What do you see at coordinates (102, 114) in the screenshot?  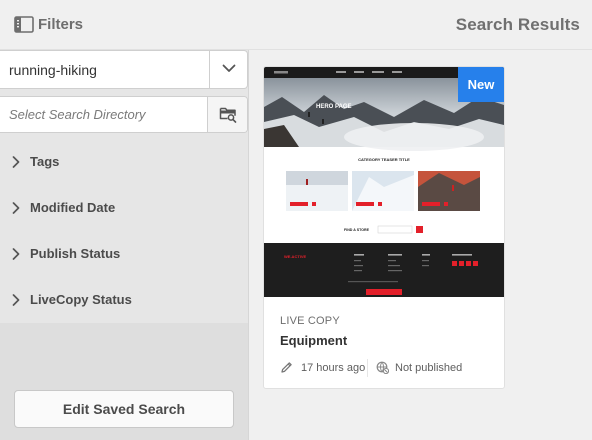 I see `search-directory-input` at bounding box center [102, 114].